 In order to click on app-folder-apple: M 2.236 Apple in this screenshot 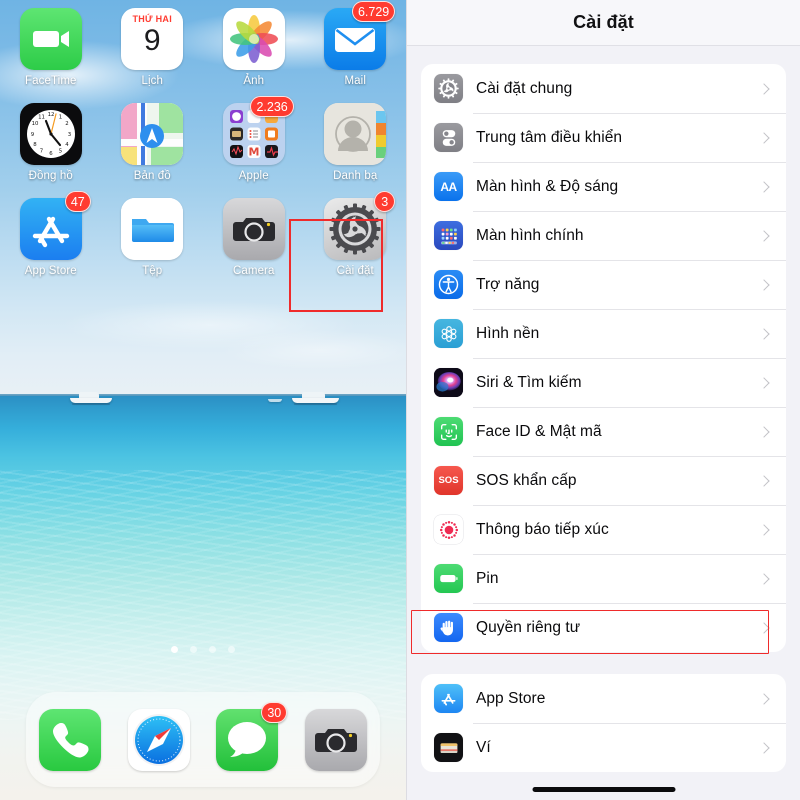, I will do `click(254, 139)`.